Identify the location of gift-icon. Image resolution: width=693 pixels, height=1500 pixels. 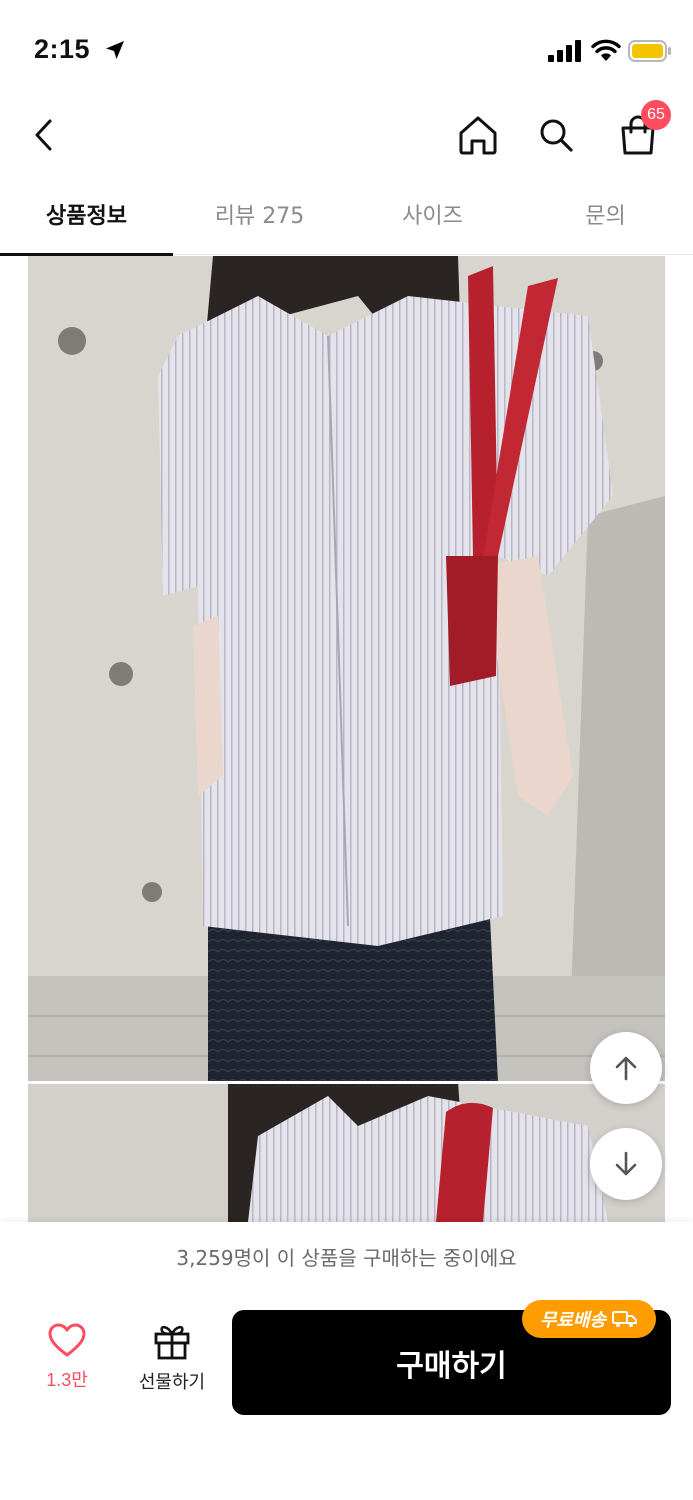
(172, 1342).